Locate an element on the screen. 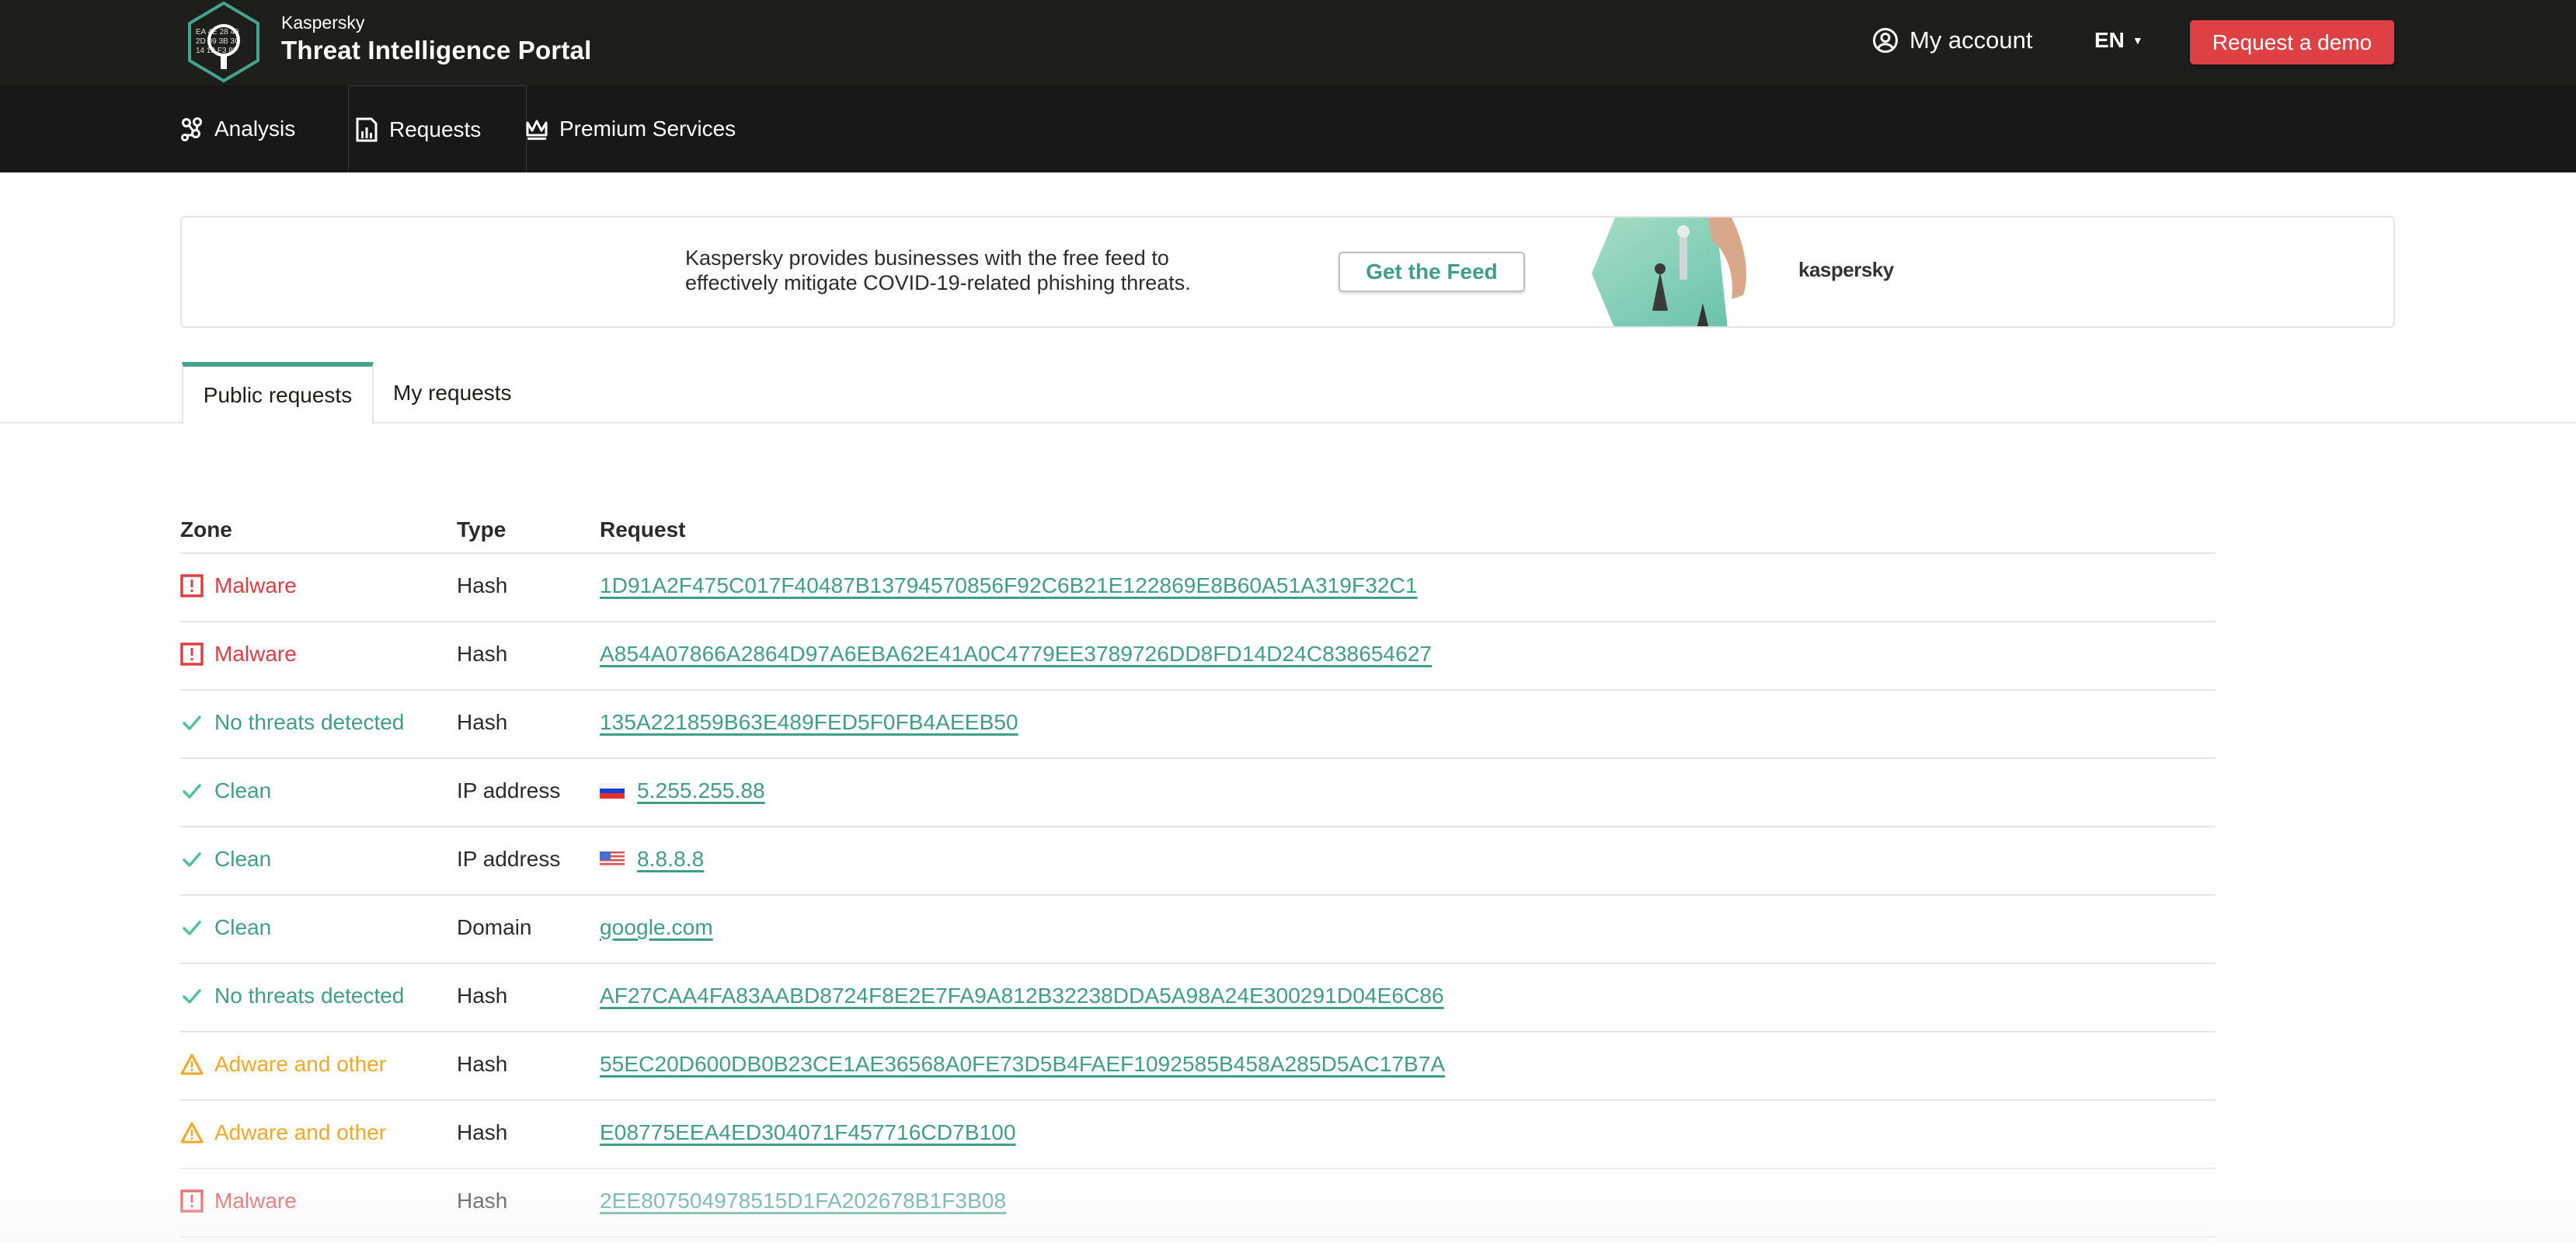 The height and width of the screenshot is (1243, 2576). request-demo-button: Request a demo is located at coordinates (2292, 42).